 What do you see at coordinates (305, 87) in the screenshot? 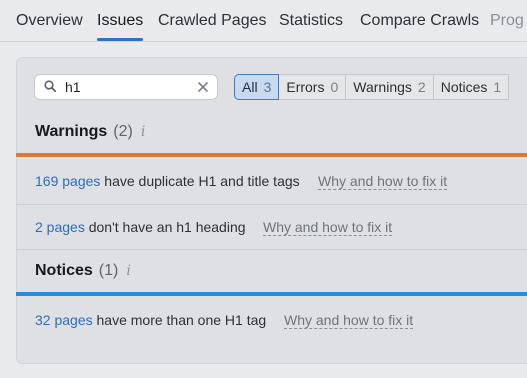
I see `filter-label: Errors` at bounding box center [305, 87].